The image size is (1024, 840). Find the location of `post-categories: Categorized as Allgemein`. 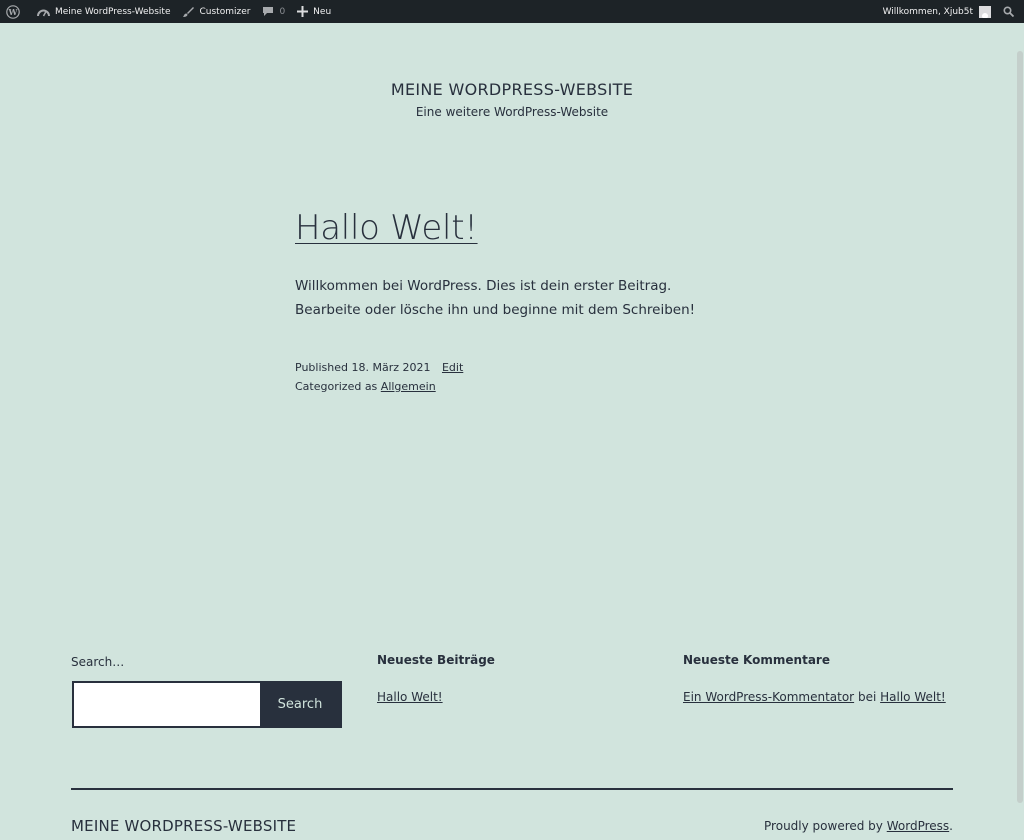

post-categories: Categorized as Allgemein is located at coordinates (379, 386).